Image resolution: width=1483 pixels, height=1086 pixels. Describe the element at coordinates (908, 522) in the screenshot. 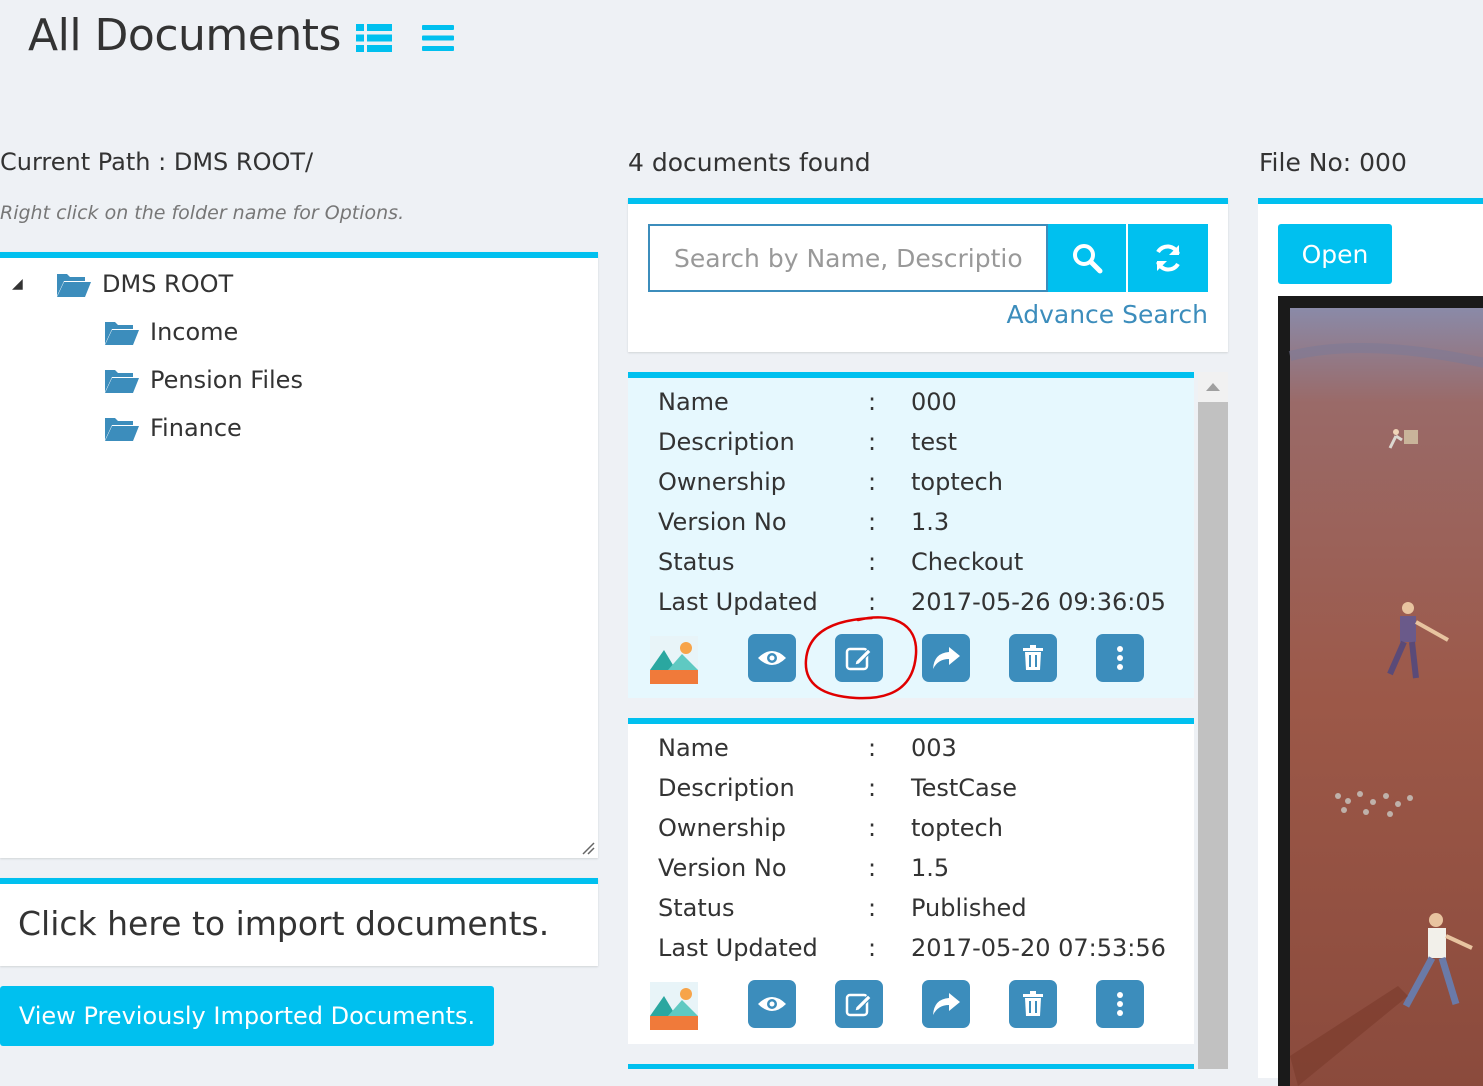

I see `field-version: Version No: 1.3` at that location.